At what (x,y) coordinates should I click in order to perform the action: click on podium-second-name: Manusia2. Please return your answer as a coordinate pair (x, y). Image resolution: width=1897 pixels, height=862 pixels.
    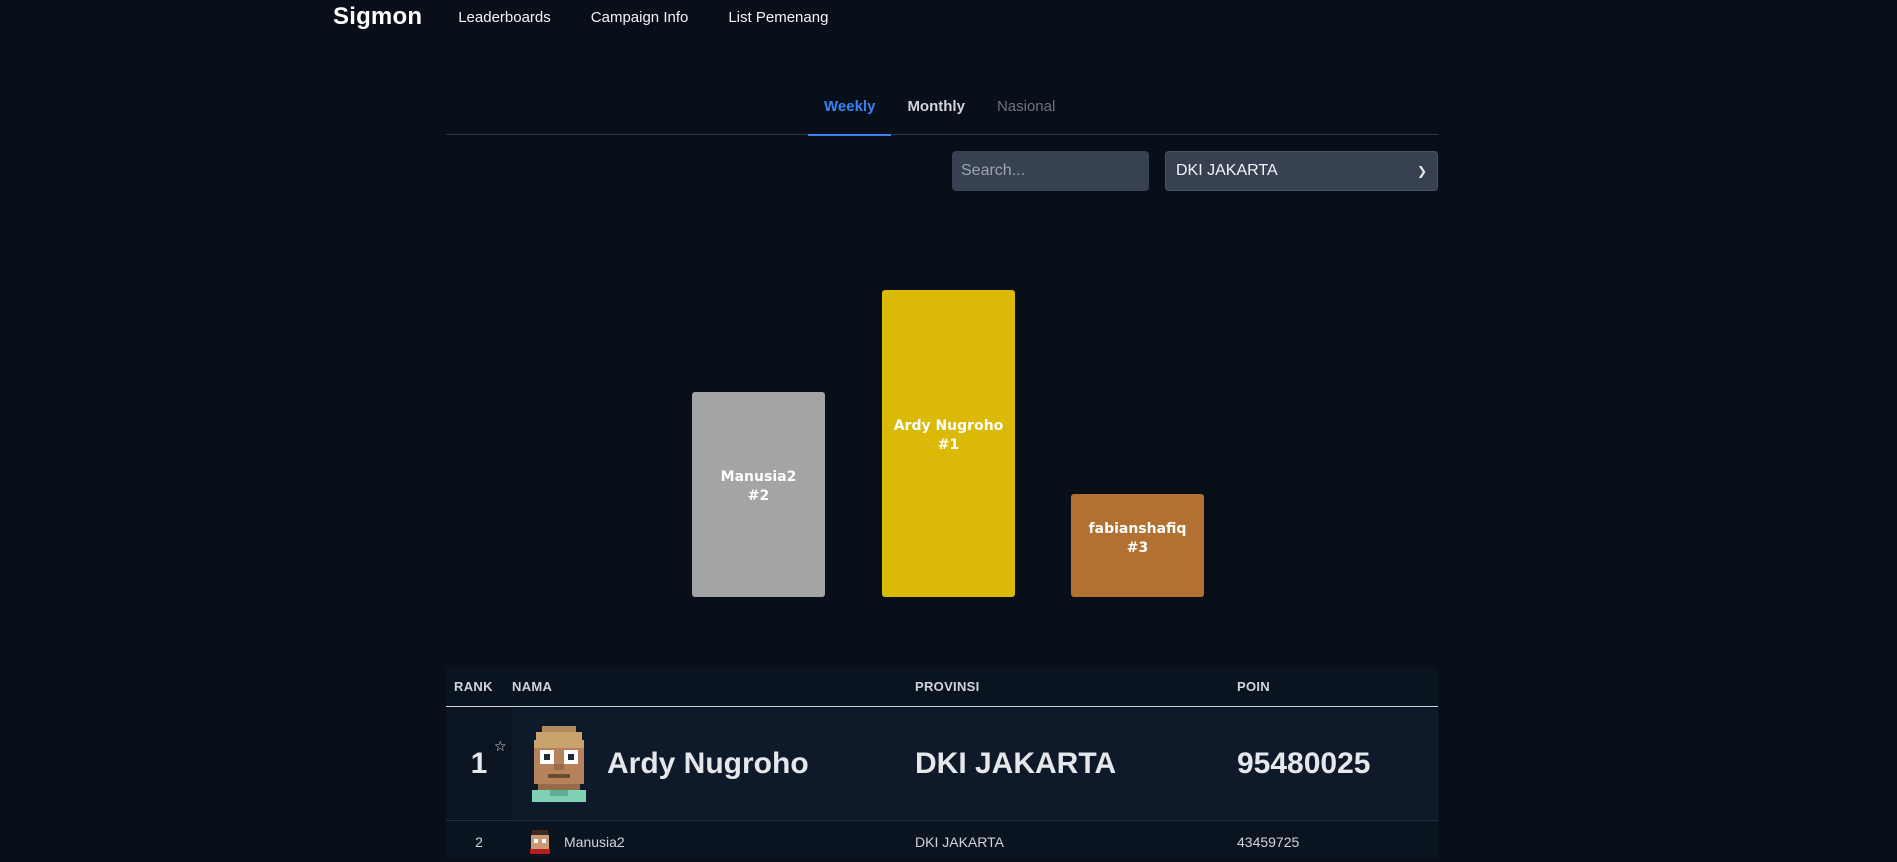
    Looking at the image, I should click on (758, 477).